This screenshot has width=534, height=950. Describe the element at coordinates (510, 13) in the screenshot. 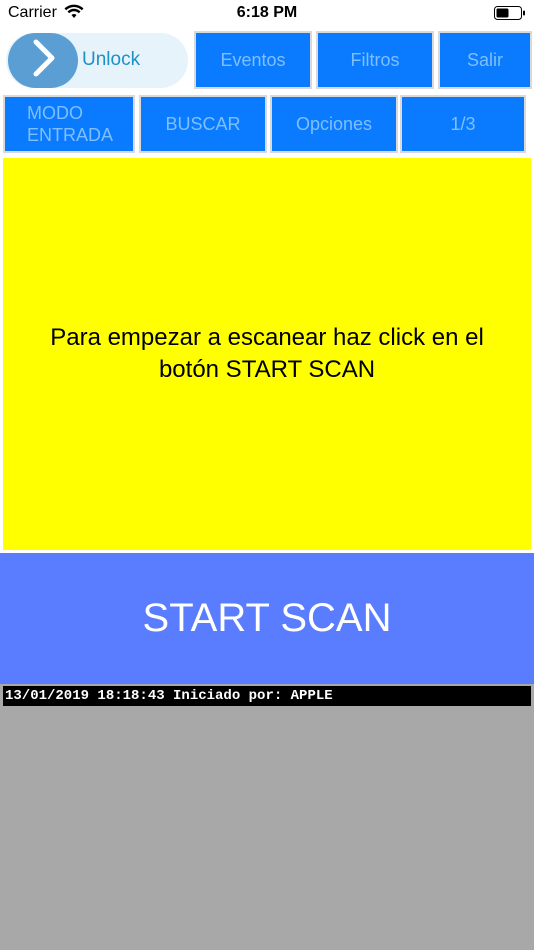

I see `battery-icon` at that location.